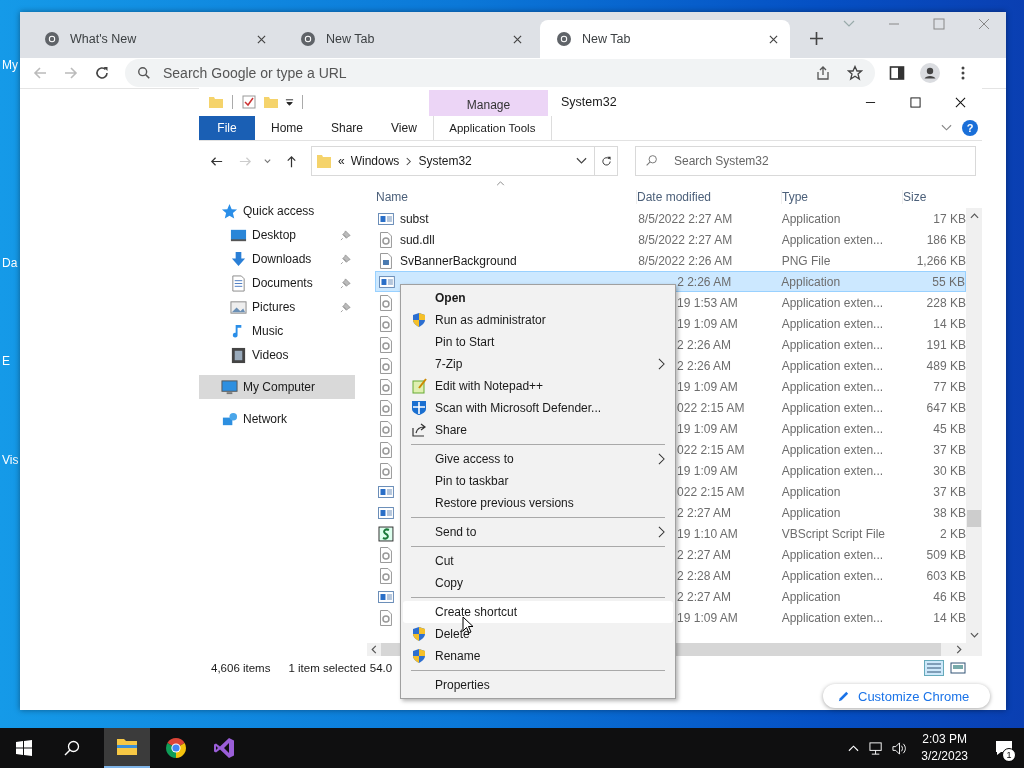 The height and width of the screenshot is (768, 1024). What do you see at coordinates (823, 73) in the screenshot?
I see `share-icon` at bounding box center [823, 73].